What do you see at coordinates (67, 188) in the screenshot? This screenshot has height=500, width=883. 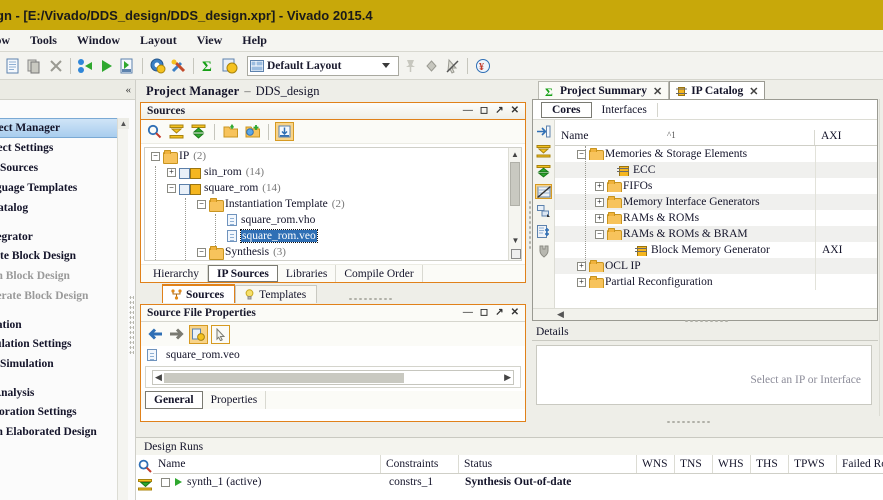 I see `sidebar-item-language-templates: Language Templates` at bounding box center [67, 188].